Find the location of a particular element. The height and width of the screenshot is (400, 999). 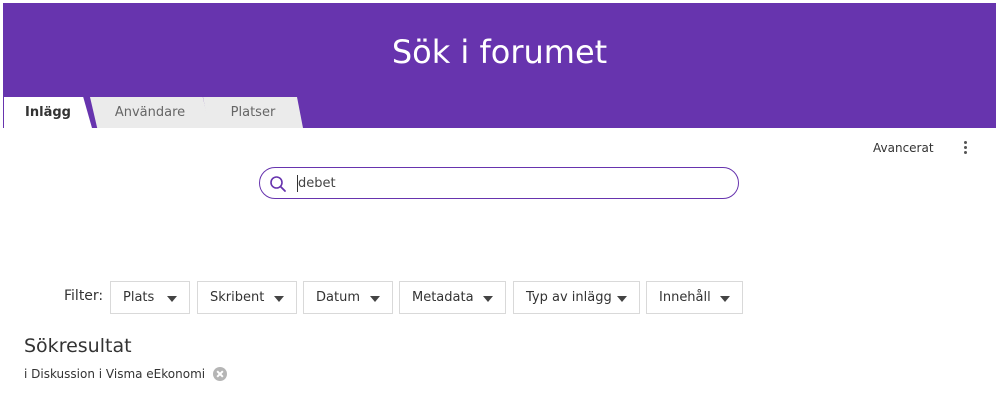

tab-label: Platser is located at coordinates (253, 112).